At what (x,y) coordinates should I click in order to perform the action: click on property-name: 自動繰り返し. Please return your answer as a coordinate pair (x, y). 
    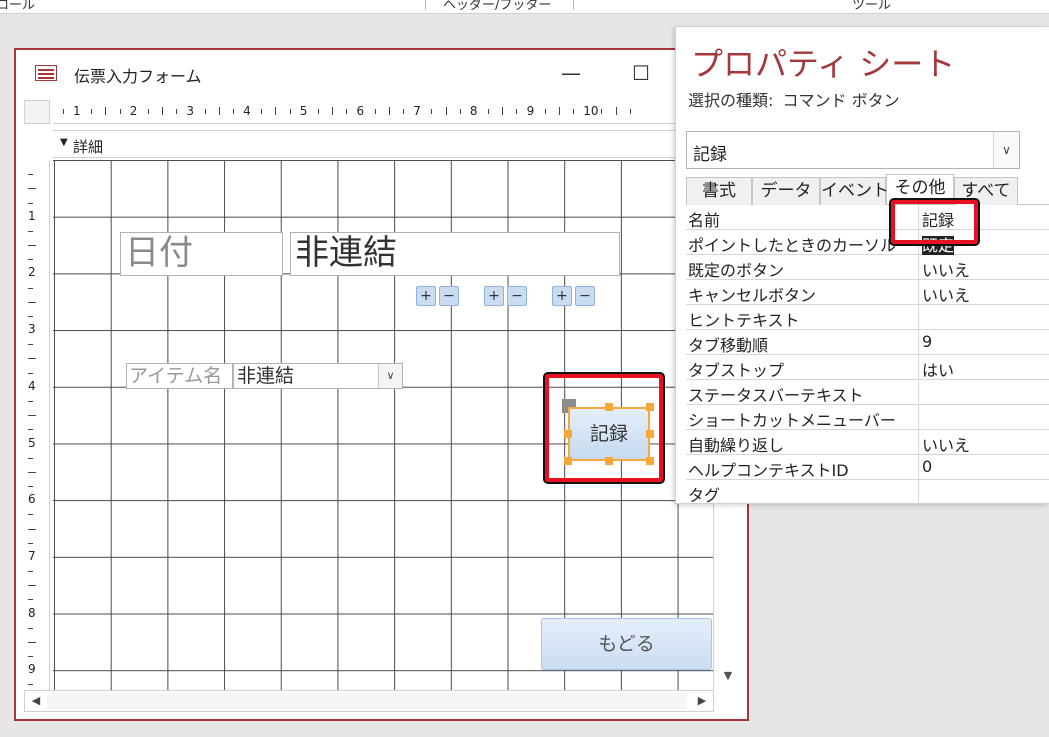
    Looking at the image, I should click on (736, 445).